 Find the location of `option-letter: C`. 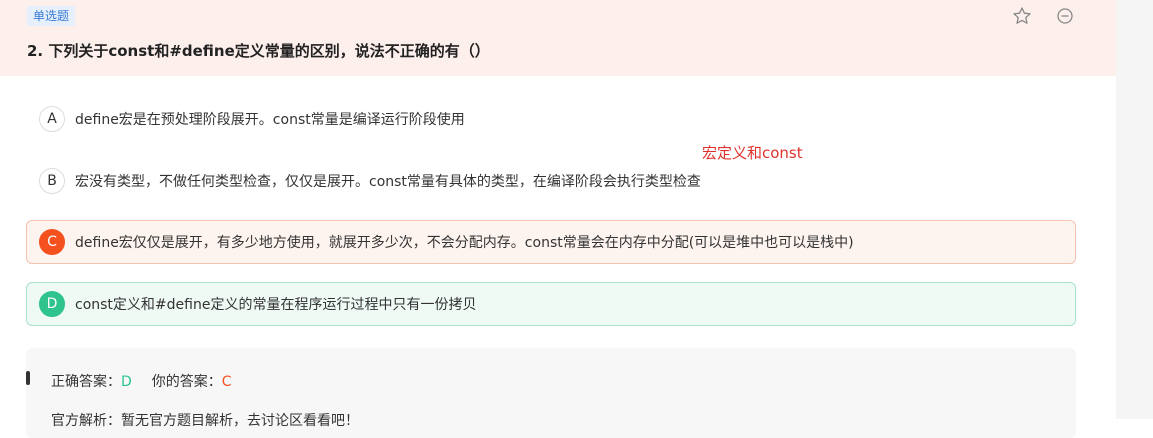

option-letter: C is located at coordinates (52, 242).